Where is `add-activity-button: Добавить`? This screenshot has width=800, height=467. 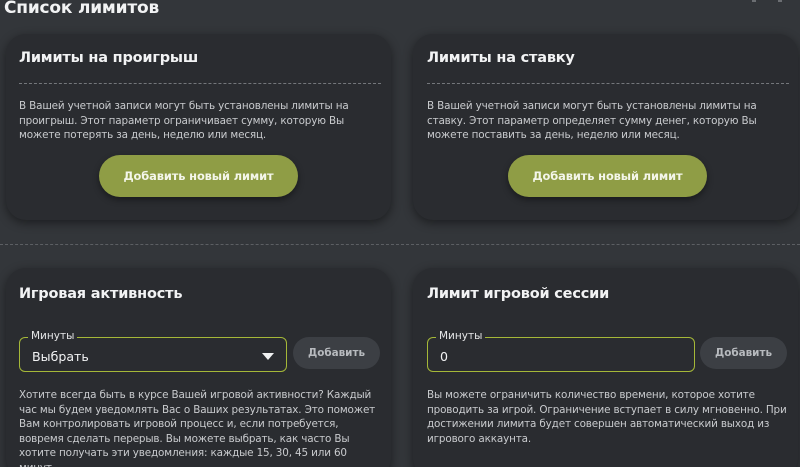
add-activity-button: Добавить is located at coordinates (336, 353).